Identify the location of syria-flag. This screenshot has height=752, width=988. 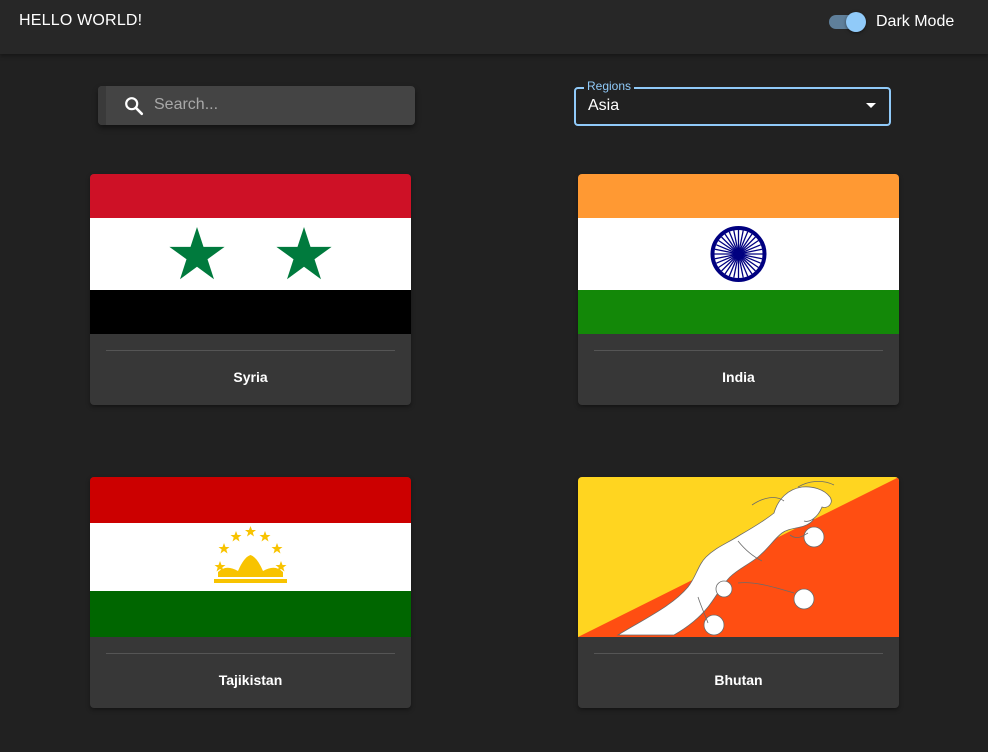
(250, 254).